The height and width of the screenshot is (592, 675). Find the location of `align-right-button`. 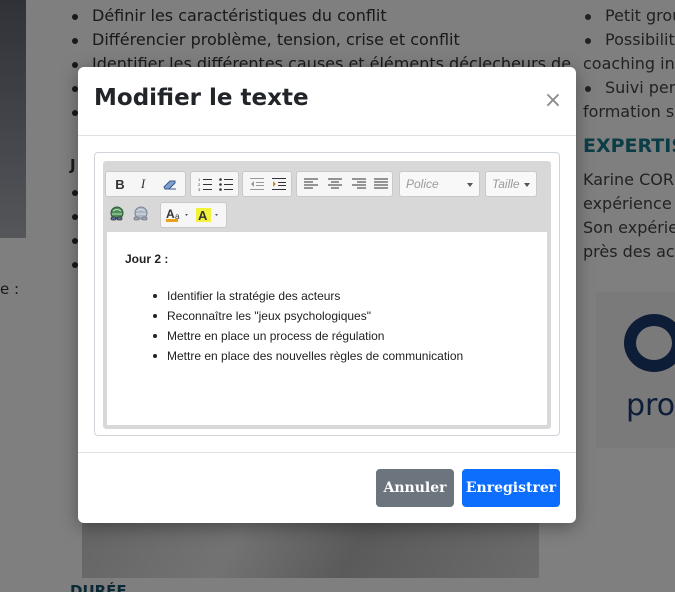

align-right-button is located at coordinates (359, 184).